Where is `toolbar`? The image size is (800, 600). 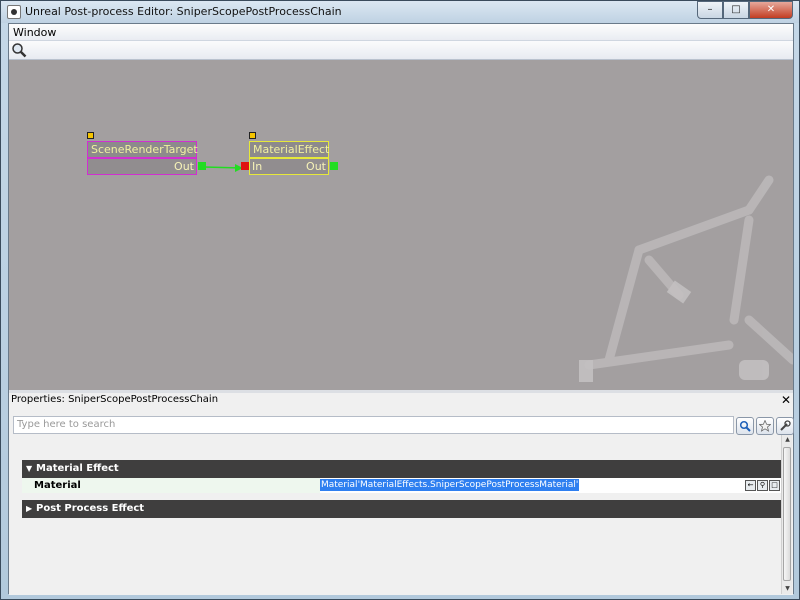
toolbar is located at coordinates (401, 50).